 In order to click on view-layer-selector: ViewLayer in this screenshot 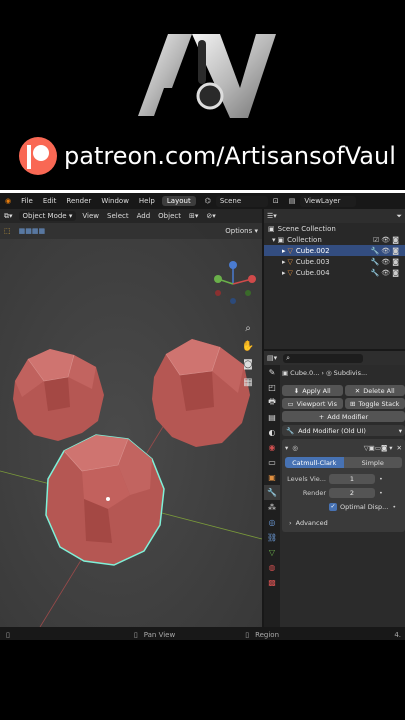, I will do `click(328, 201)`.